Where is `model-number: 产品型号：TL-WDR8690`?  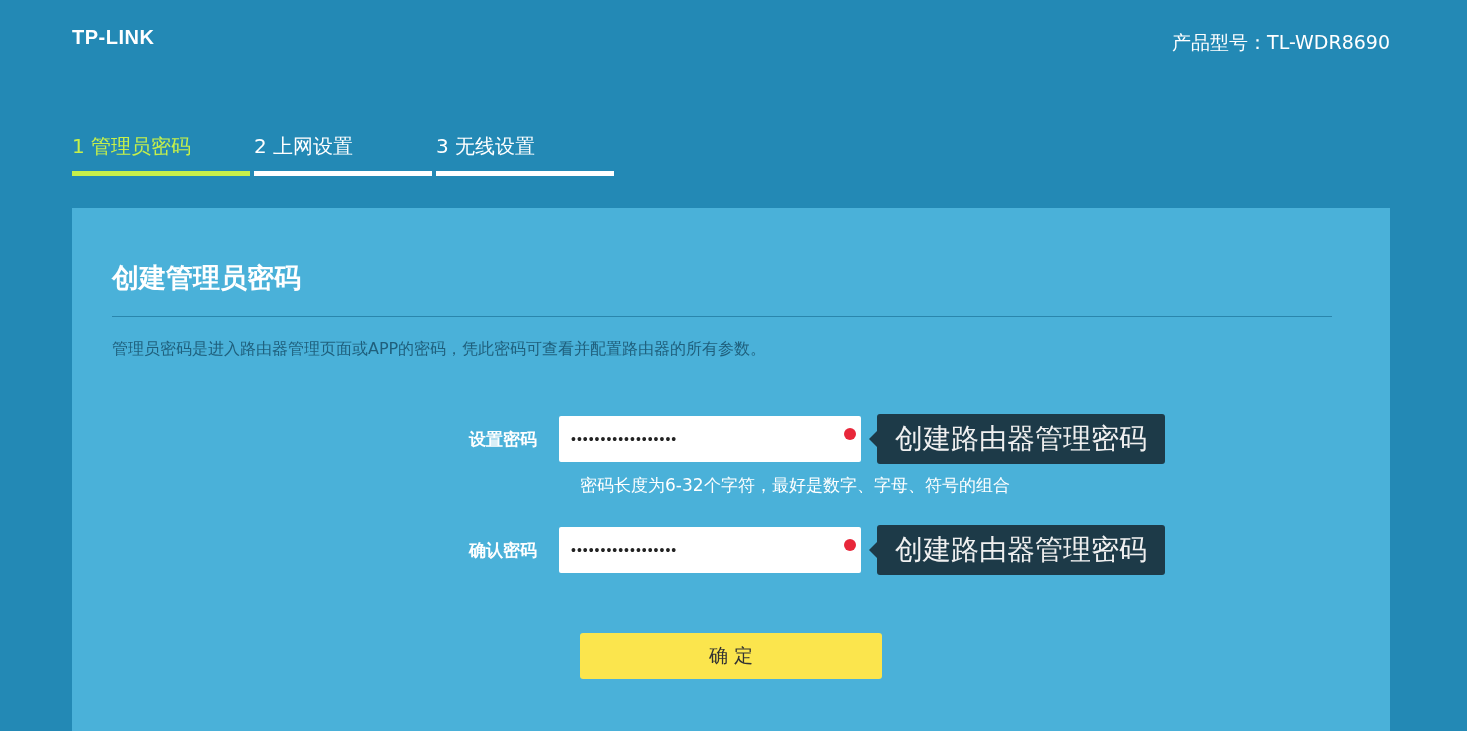 model-number: 产品型号：TL-WDR8690 is located at coordinates (1281, 42).